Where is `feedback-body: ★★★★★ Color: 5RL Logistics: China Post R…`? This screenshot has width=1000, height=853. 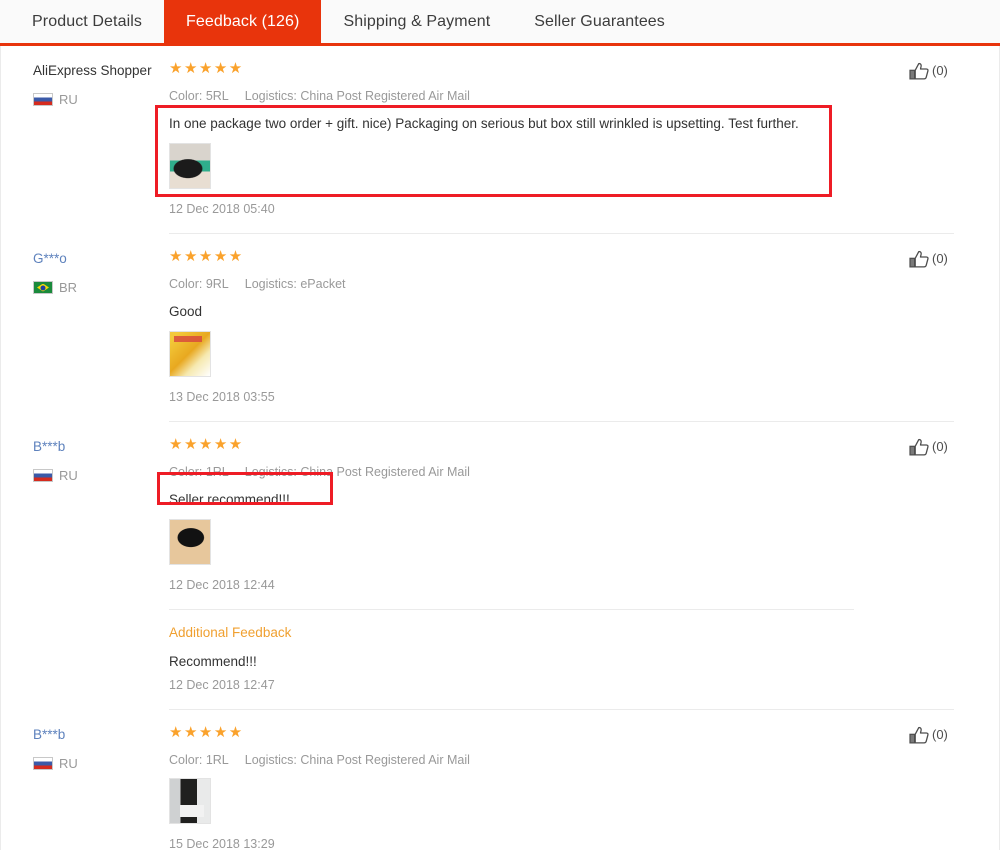 feedback-body: ★★★★★ Color: 5RL Logistics: China Post R… is located at coordinates (539, 138).